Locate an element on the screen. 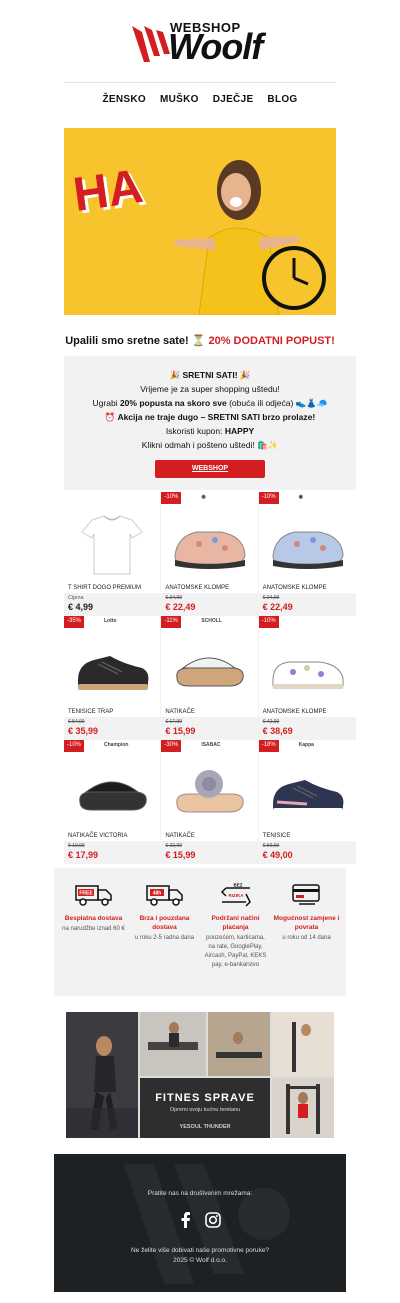  header-divider is located at coordinates (200, 82).